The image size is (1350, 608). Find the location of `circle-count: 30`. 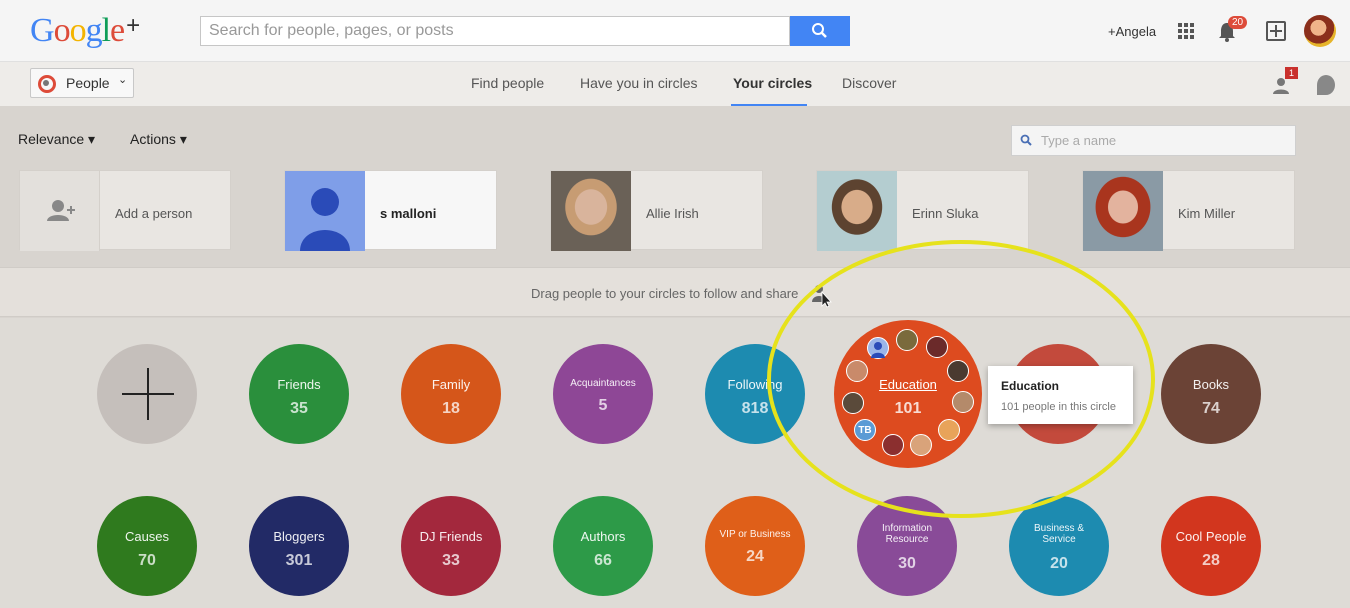

circle-count: 30 is located at coordinates (907, 563).